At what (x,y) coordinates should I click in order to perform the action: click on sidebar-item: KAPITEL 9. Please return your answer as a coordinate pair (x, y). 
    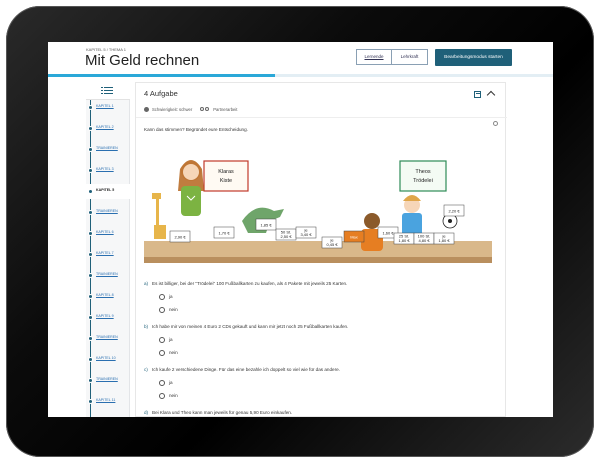
    Looking at the image, I should click on (108, 317).